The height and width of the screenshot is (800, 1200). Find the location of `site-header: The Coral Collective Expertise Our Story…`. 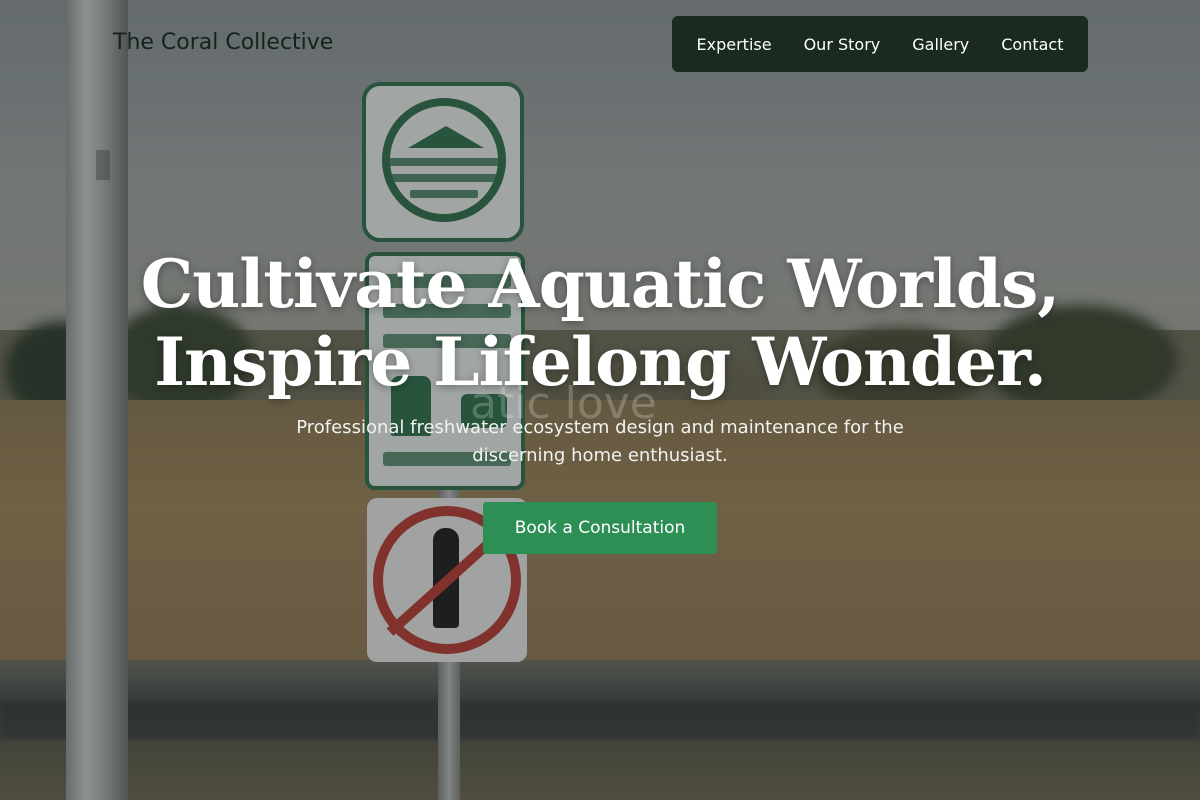

site-header: The Coral Collective Expertise Our Story… is located at coordinates (600, 45).